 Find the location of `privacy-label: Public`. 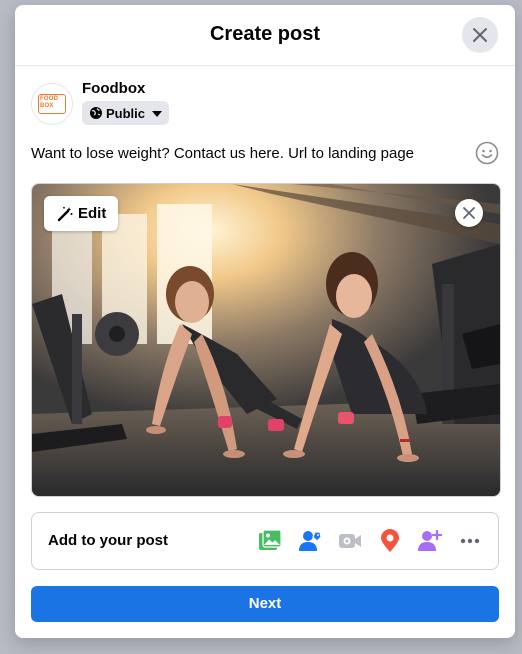

privacy-label: Public is located at coordinates (126, 113).